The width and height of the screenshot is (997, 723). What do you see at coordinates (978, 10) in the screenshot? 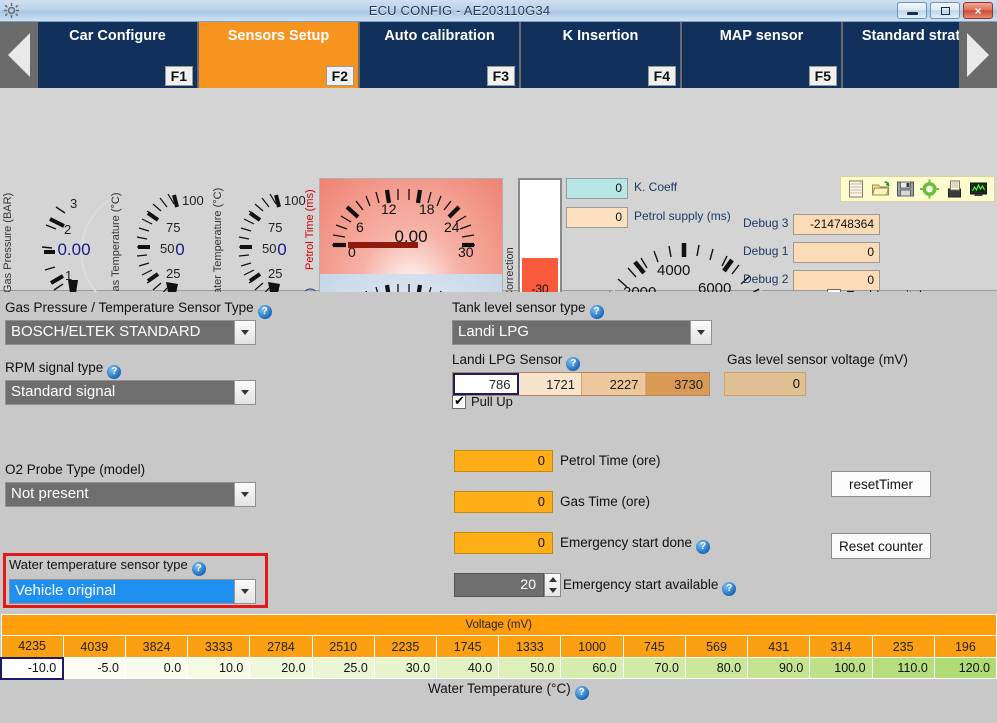
I see `close-button: ×` at bounding box center [978, 10].